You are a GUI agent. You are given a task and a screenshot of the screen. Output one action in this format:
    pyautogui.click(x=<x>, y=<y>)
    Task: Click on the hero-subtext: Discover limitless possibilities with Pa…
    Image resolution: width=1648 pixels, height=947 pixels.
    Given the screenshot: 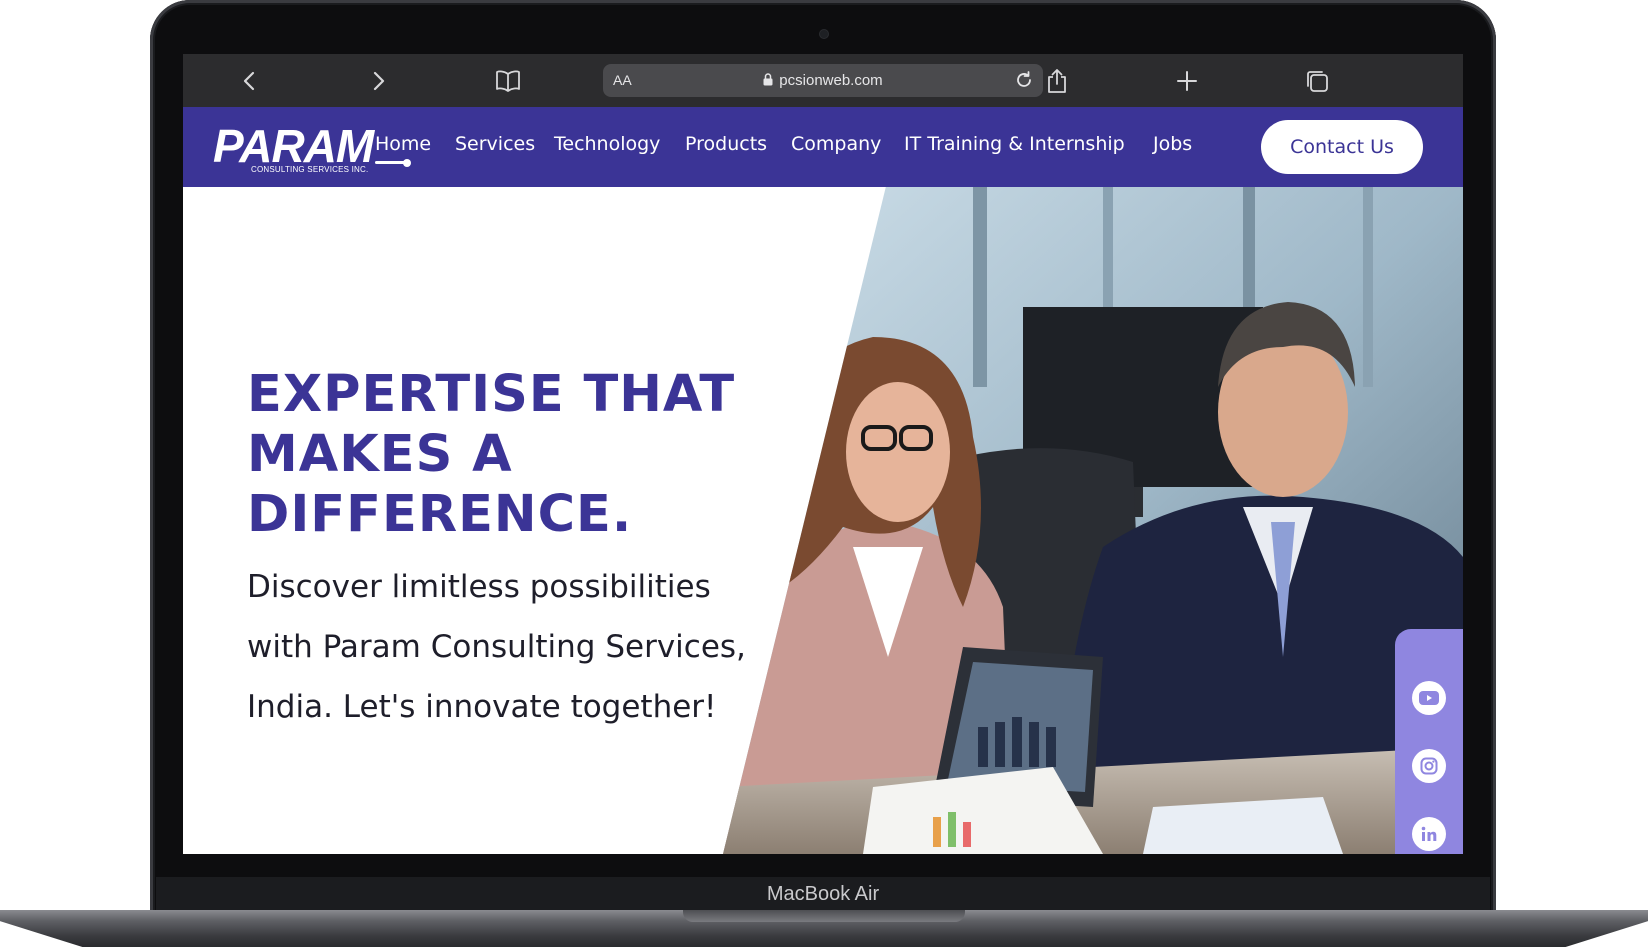 What is the action you would take?
    pyautogui.click(x=496, y=647)
    